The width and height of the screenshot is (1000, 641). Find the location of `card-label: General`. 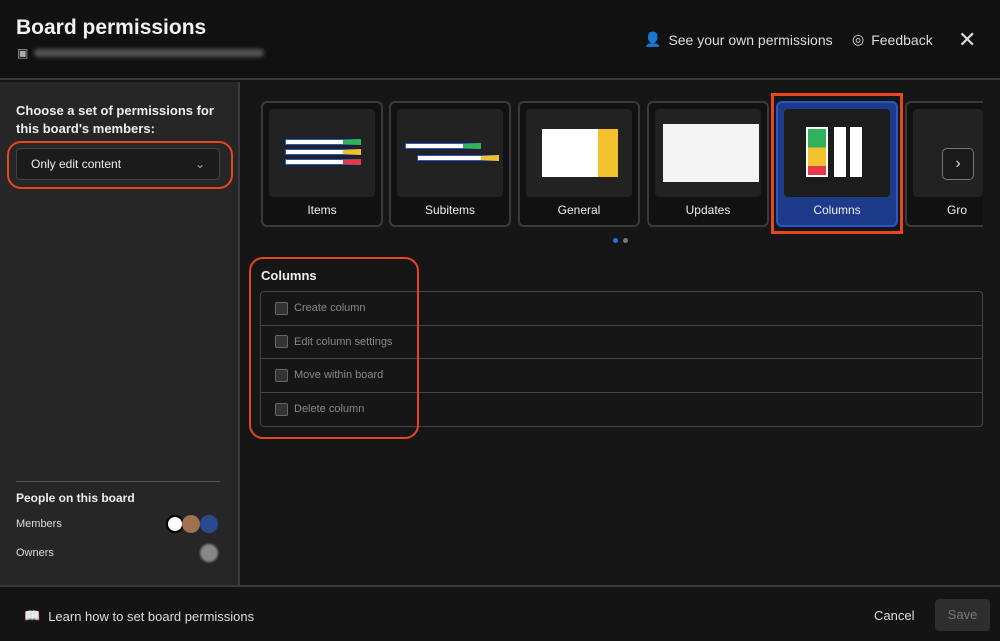

card-label: General is located at coordinates (579, 210).